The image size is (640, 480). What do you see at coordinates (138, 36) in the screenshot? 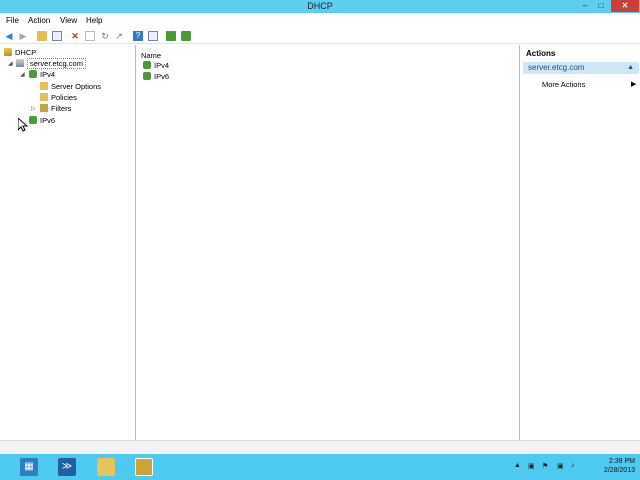
I see `help-icon: ?` at bounding box center [138, 36].